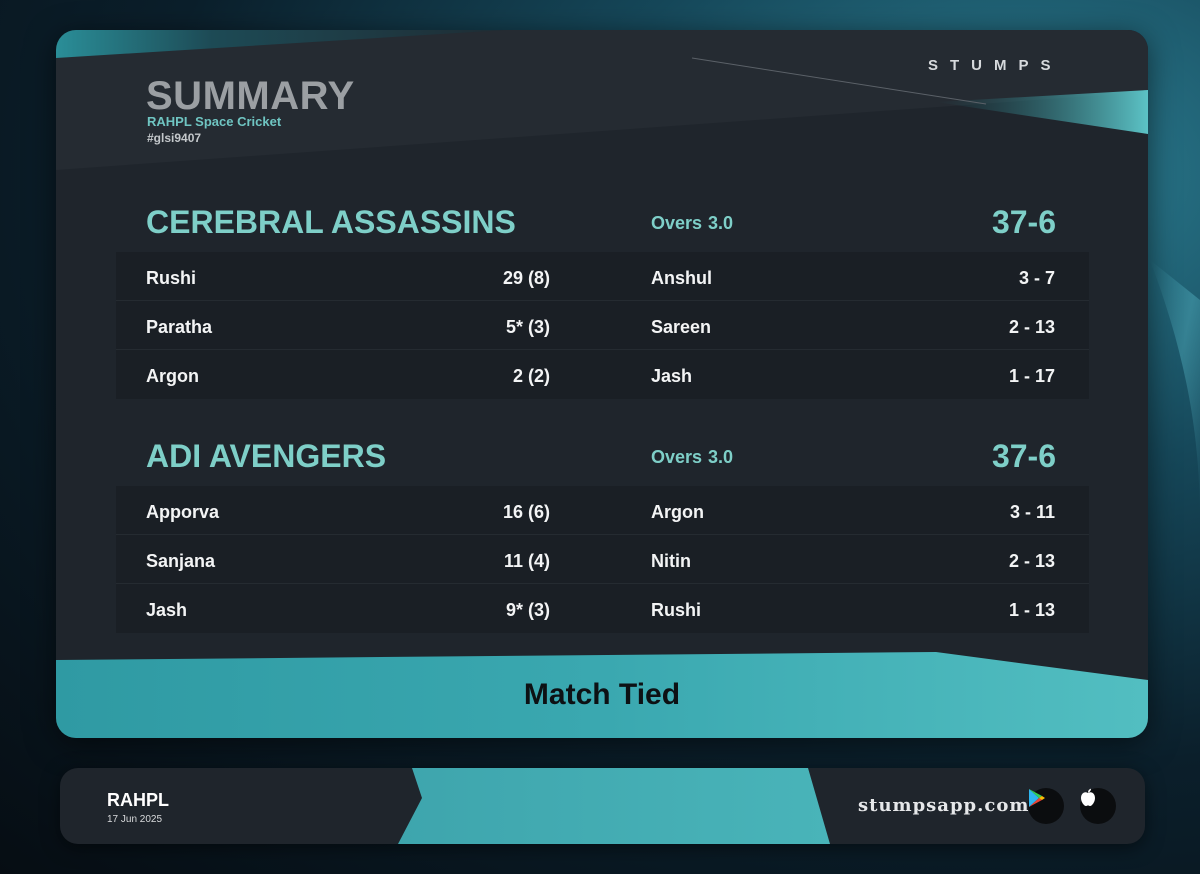 The image size is (1200, 874). I want to click on batter-name: Sanjana, so click(181, 561).